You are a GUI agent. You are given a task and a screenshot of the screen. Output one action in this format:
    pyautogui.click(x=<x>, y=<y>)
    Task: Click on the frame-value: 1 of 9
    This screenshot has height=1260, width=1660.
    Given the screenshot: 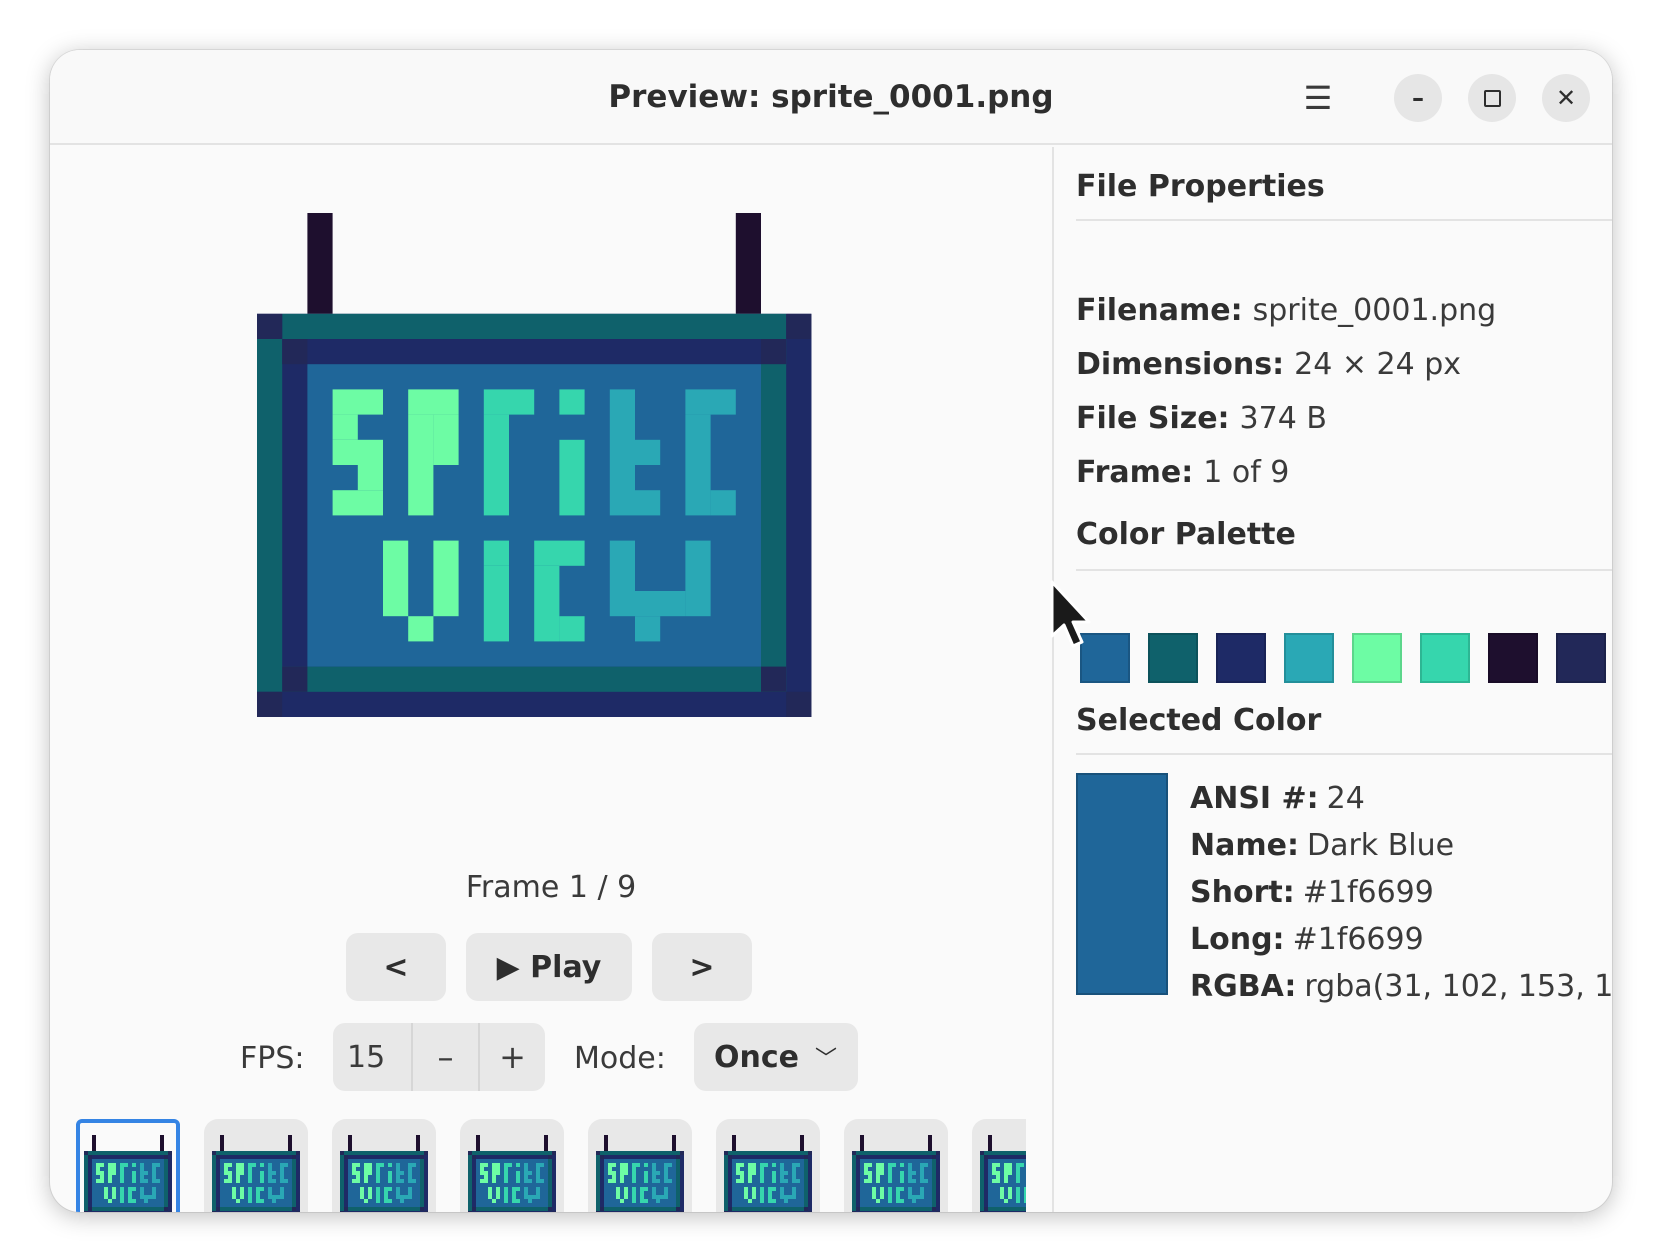 What is the action you would take?
    pyautogui.click(x=1246, y=472)
    